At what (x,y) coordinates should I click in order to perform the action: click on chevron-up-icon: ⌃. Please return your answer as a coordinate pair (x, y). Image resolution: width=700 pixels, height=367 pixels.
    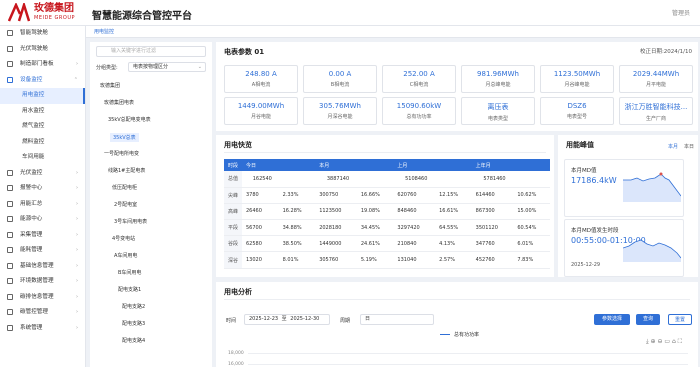
    Looking at the image, I should click on (75, 79).